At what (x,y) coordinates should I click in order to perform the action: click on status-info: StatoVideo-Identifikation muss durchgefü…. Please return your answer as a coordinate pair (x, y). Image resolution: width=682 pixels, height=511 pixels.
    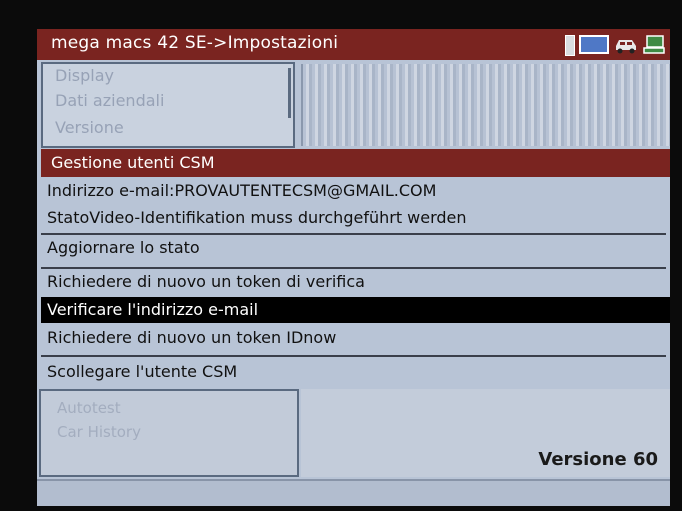
    Looking at the image, I should click on (257, 217).